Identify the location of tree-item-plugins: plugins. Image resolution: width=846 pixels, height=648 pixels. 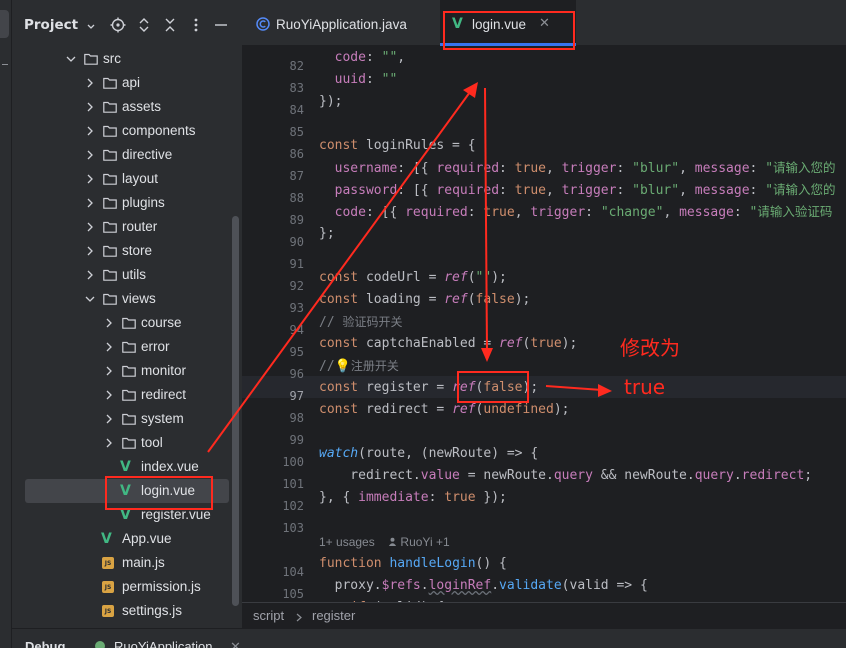
(127, 203).